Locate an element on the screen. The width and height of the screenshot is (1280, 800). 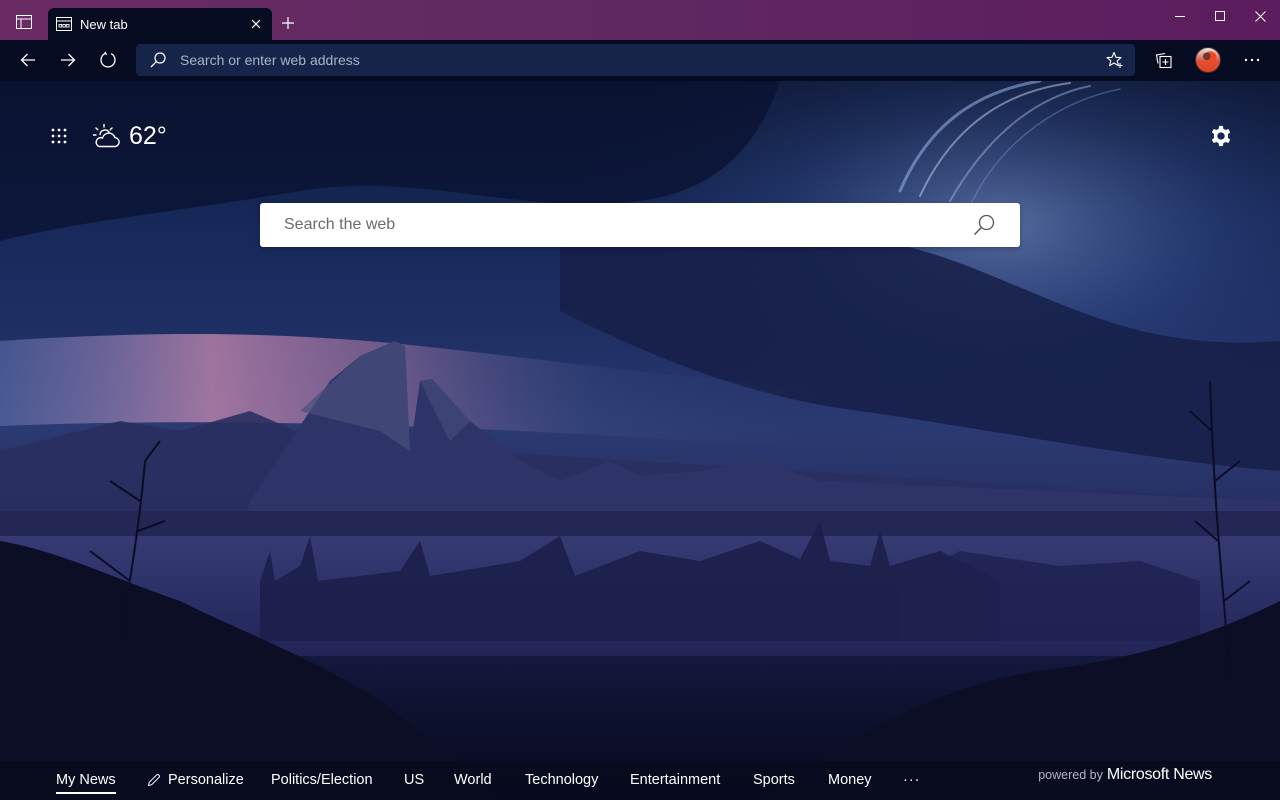
more-horizontal-icon is located at coordinates (1252, 60).